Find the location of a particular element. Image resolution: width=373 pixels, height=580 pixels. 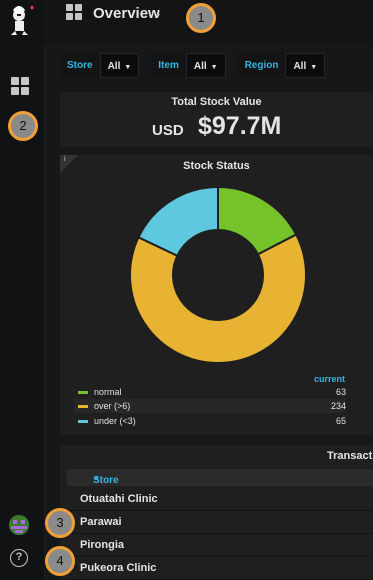

item-select: All ▼ is located at coordinates (205, 65).